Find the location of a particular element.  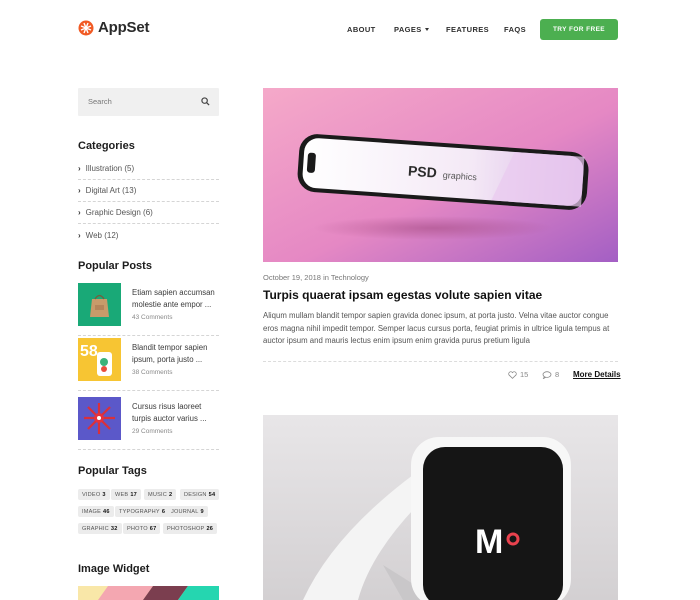

likes-counter: 15 is located at coordinates (518, 374).